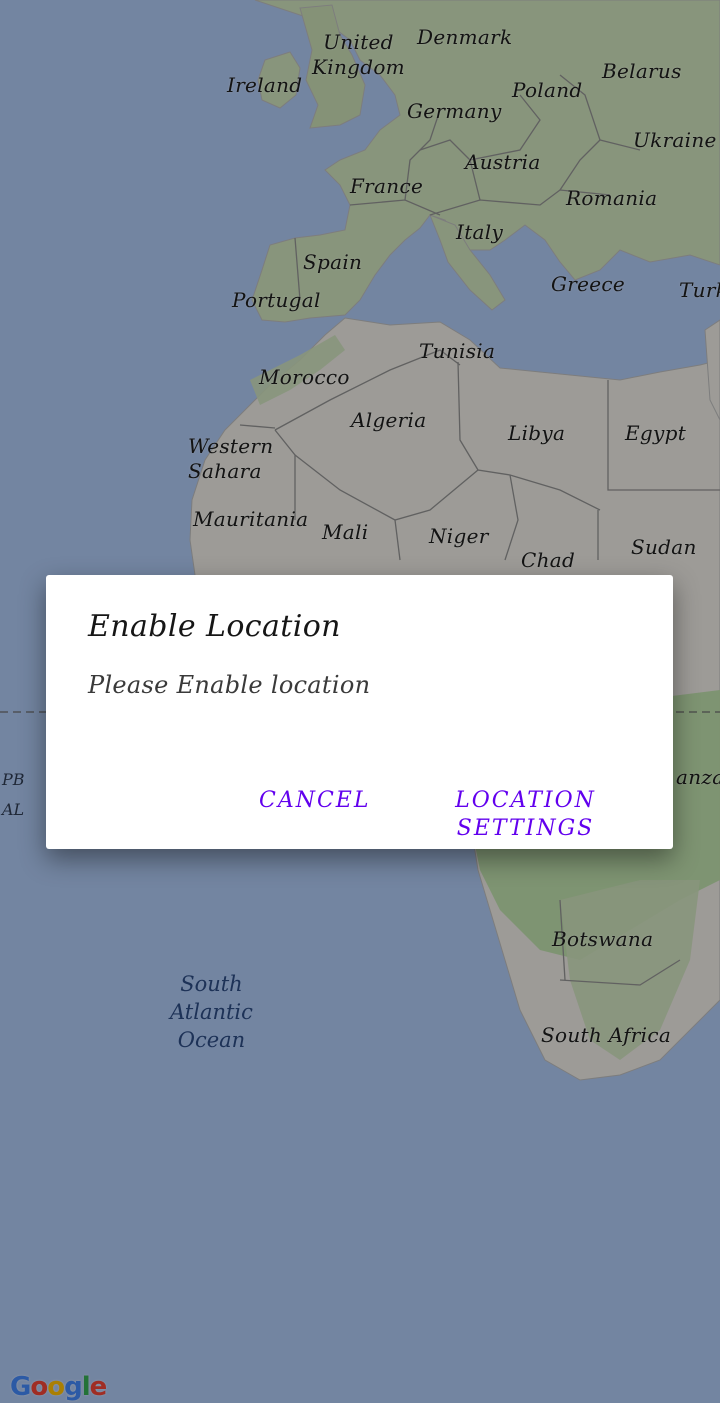 The width and height of the screenshot is (720, 1403). What do you see at coordinates (314, 801) in the screenshot?
I see `cancel-button: CANCEL` at bounding box center [314, 801].